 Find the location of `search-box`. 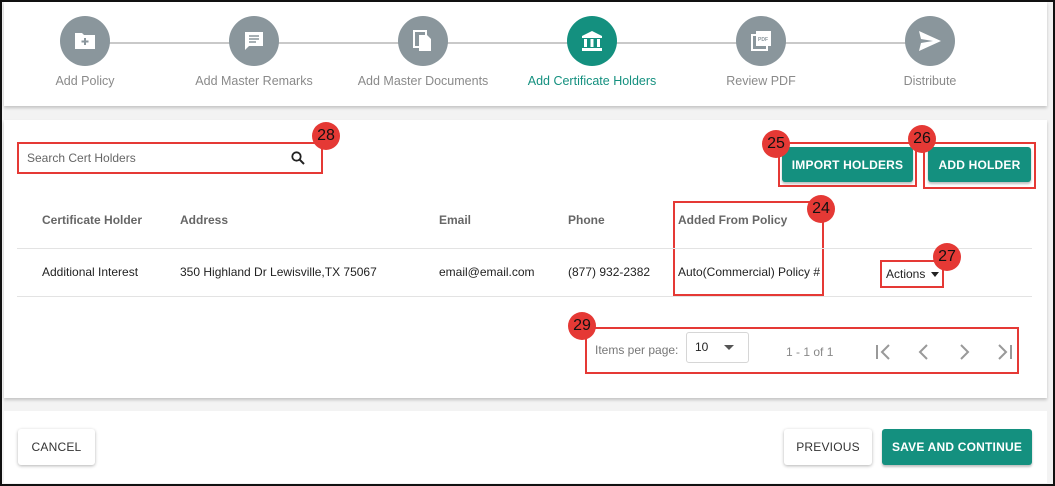

search-box is located at coordinates (170, 158).